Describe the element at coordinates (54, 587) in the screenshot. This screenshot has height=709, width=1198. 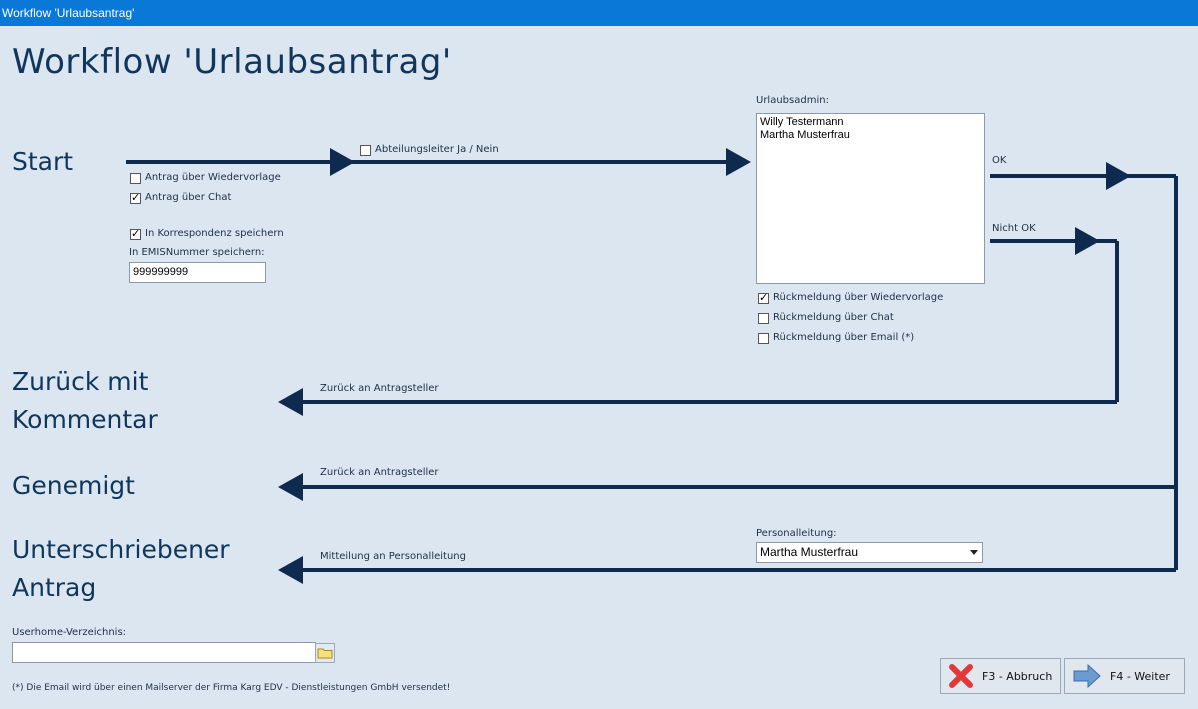
I see `stage-unterschrieben-line2: Antrag` at that location.